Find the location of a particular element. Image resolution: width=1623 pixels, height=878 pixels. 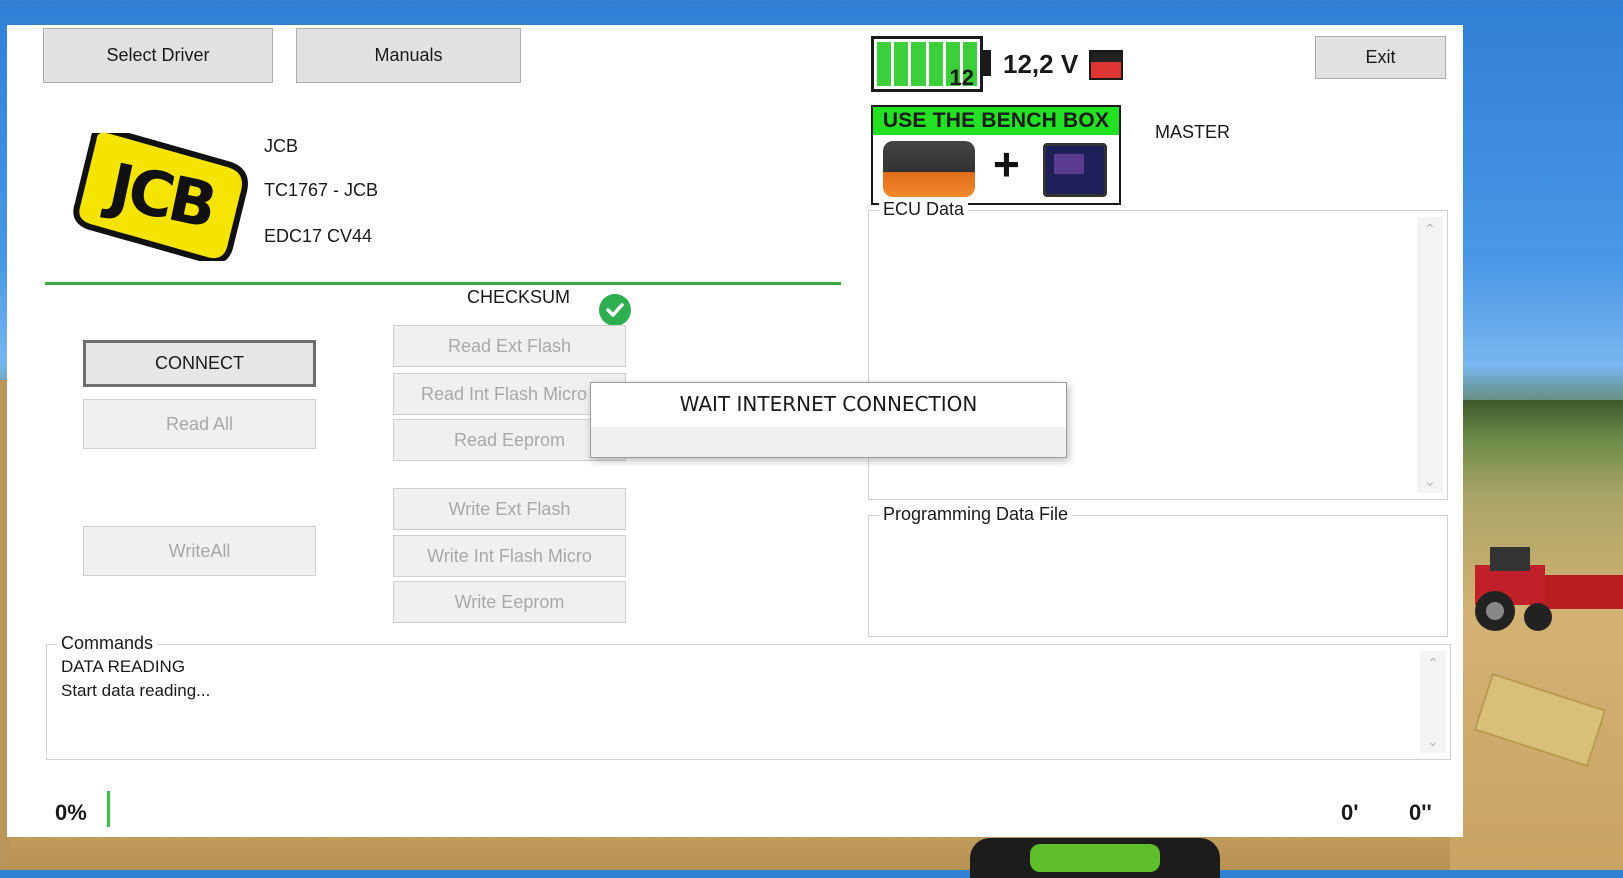

polarity-icon is located at coordinates (1106, 65).